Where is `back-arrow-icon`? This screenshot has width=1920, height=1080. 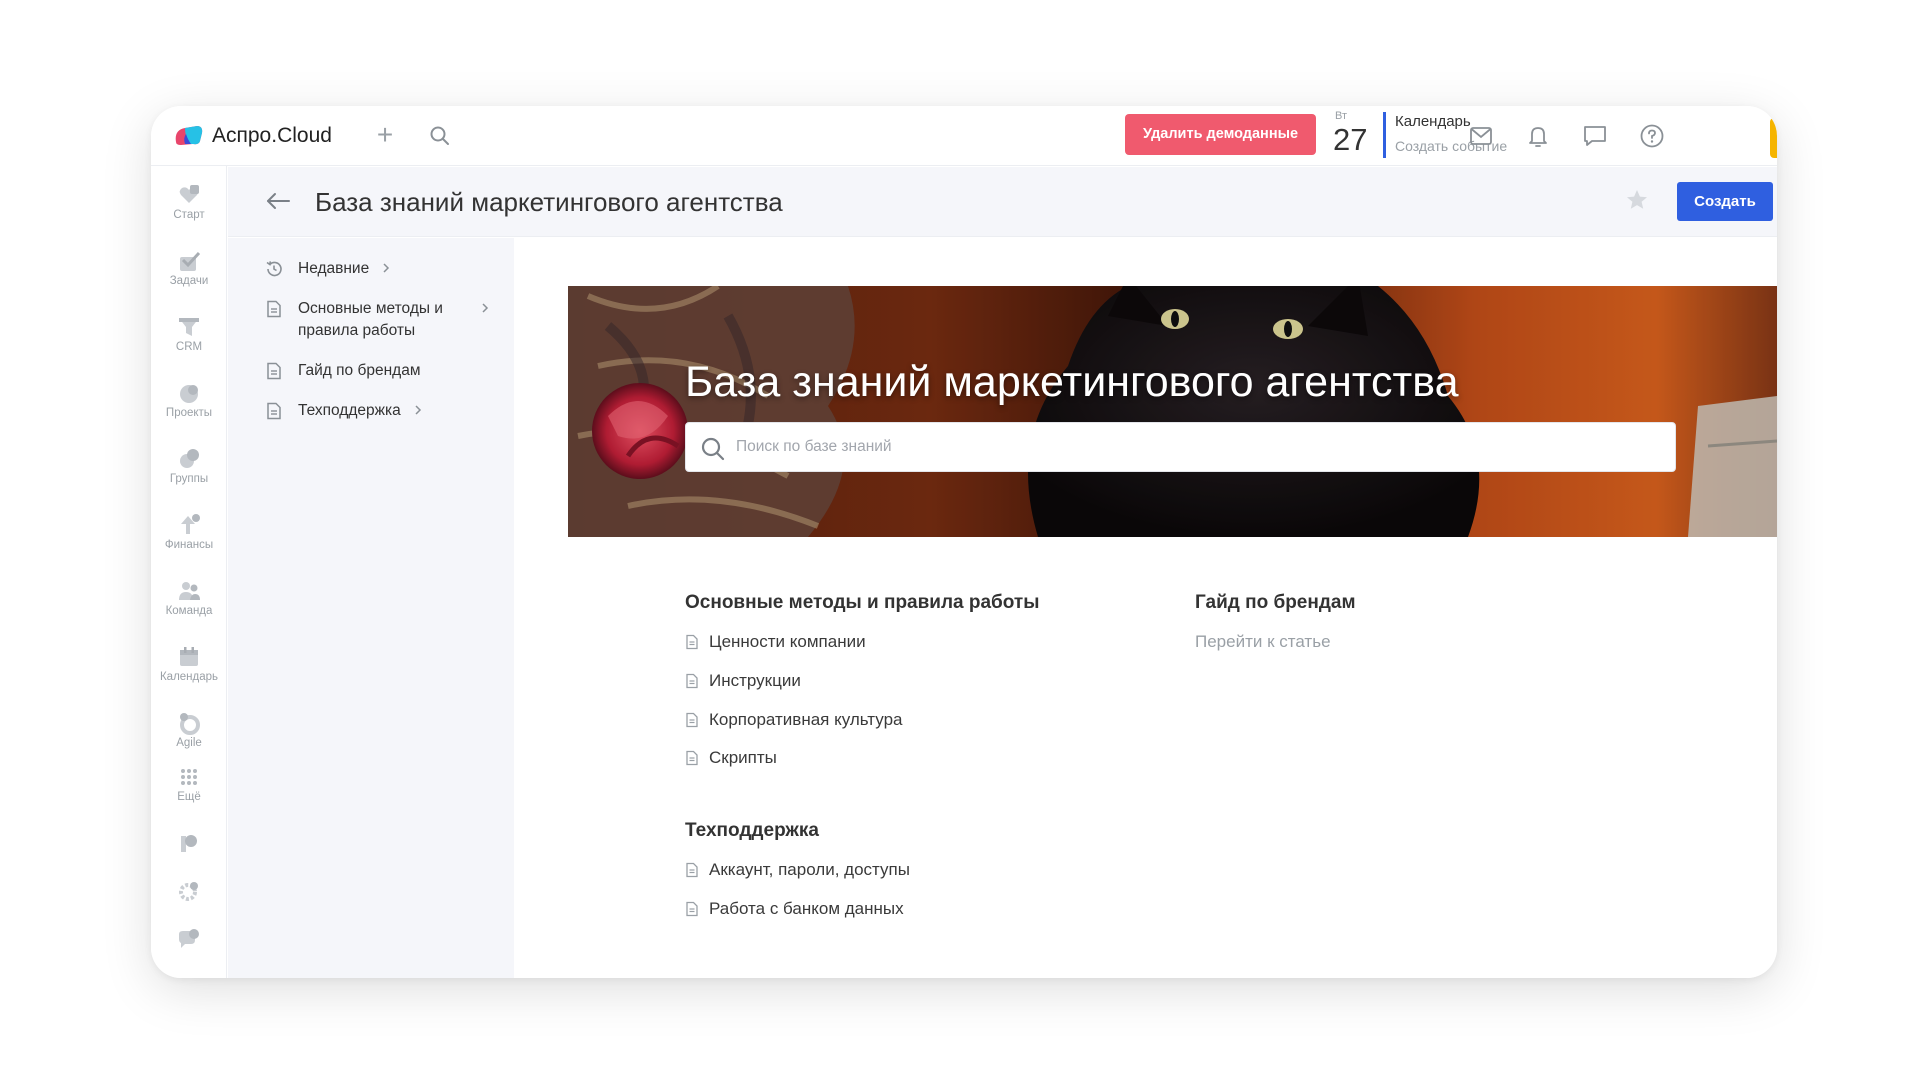
back-arrow-icon is located at coordinates (278, 201).